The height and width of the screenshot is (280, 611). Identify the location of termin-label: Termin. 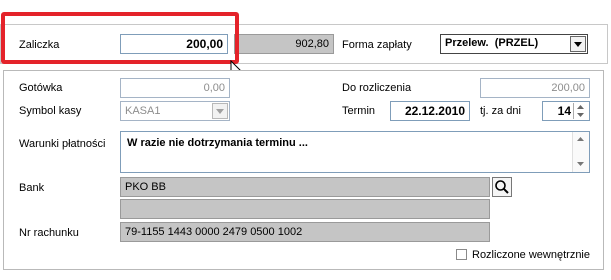
(359, 111).